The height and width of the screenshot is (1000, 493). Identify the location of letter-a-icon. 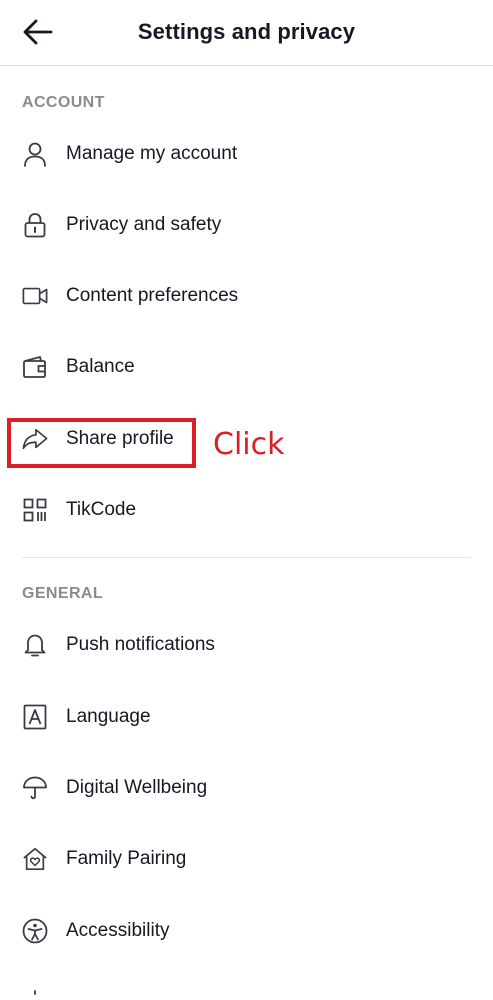
(35, 717).